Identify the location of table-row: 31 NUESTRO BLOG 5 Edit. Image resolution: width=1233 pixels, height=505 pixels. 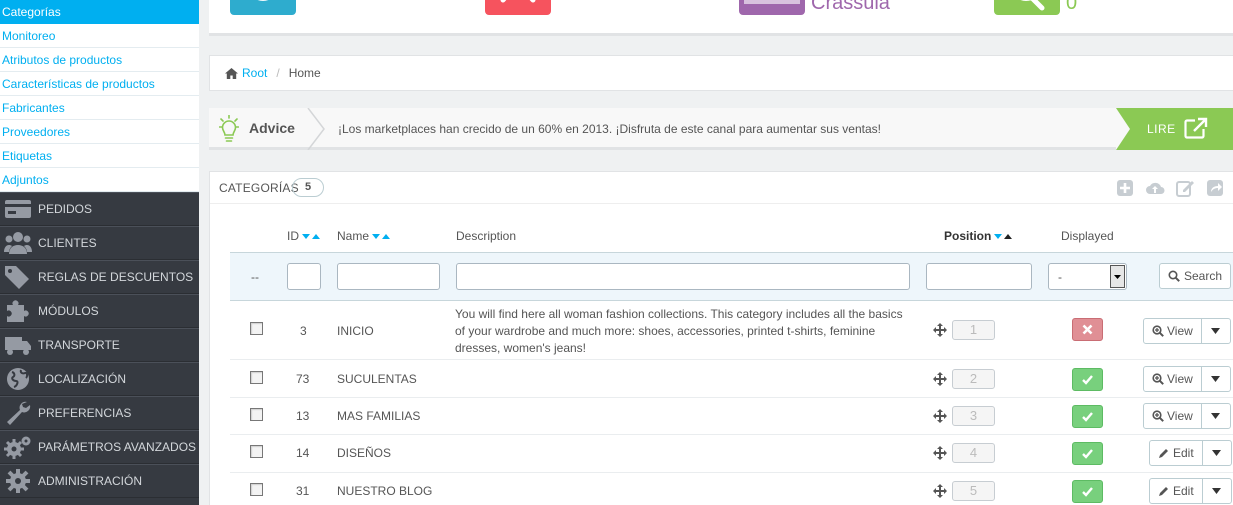
(731, 489).